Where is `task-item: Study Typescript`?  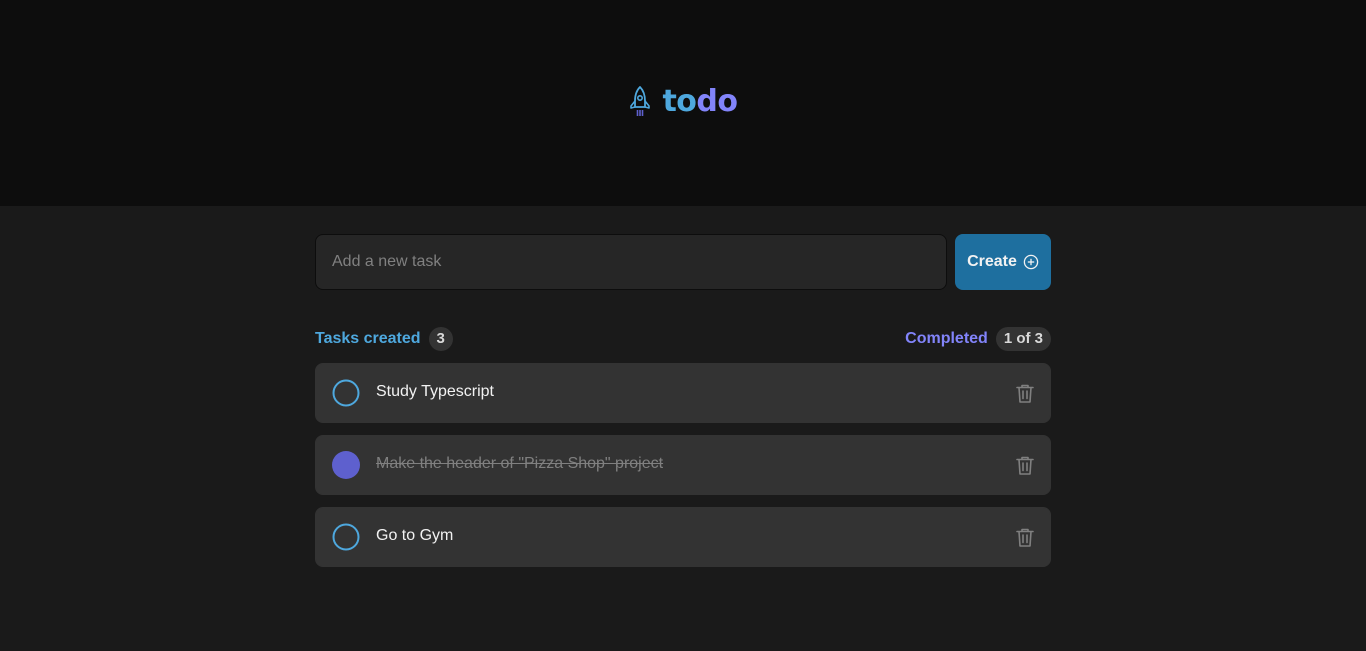 task-item: Study Typescript is located at coordinates (683, 393).